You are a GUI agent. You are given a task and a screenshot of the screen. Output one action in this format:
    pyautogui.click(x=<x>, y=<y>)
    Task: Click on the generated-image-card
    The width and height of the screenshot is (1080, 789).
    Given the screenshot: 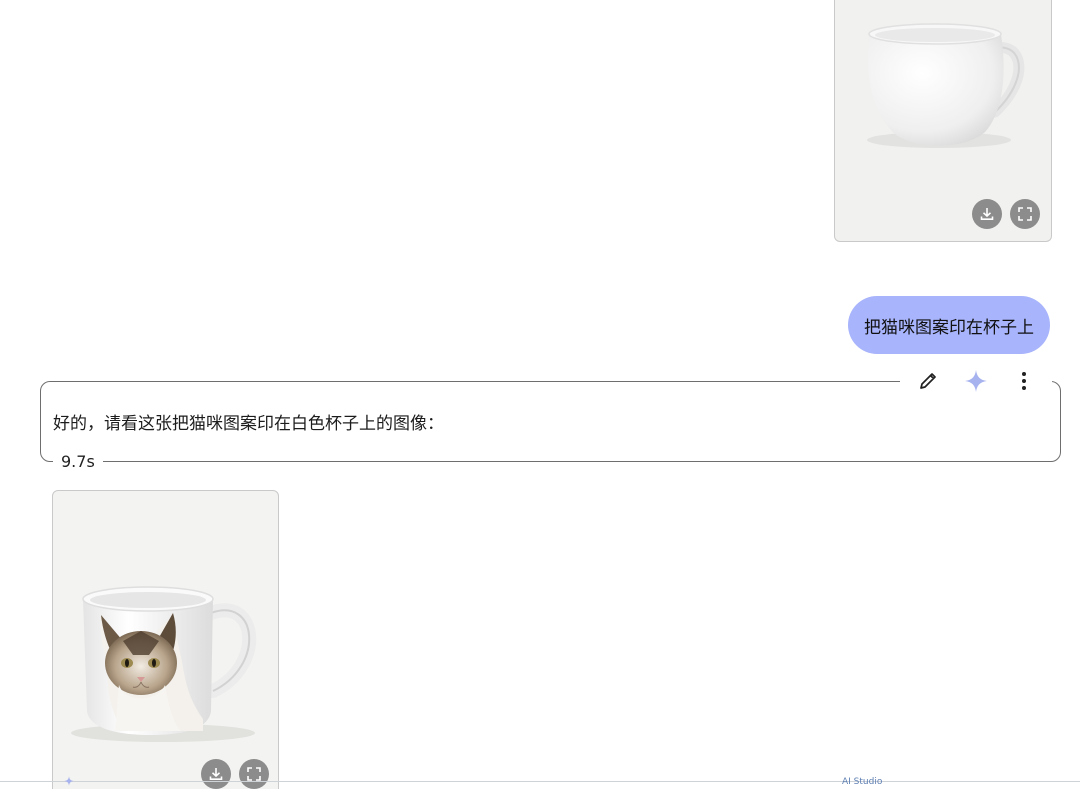 What is the action you would take?
    pyautogui.click(x=165, y=639)
    